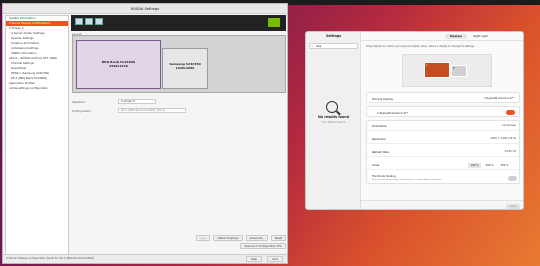 Image resolution: width=540 pixels, height=266 pixels. I want to click on search-input: ⌕ disp, so click(333, 46).